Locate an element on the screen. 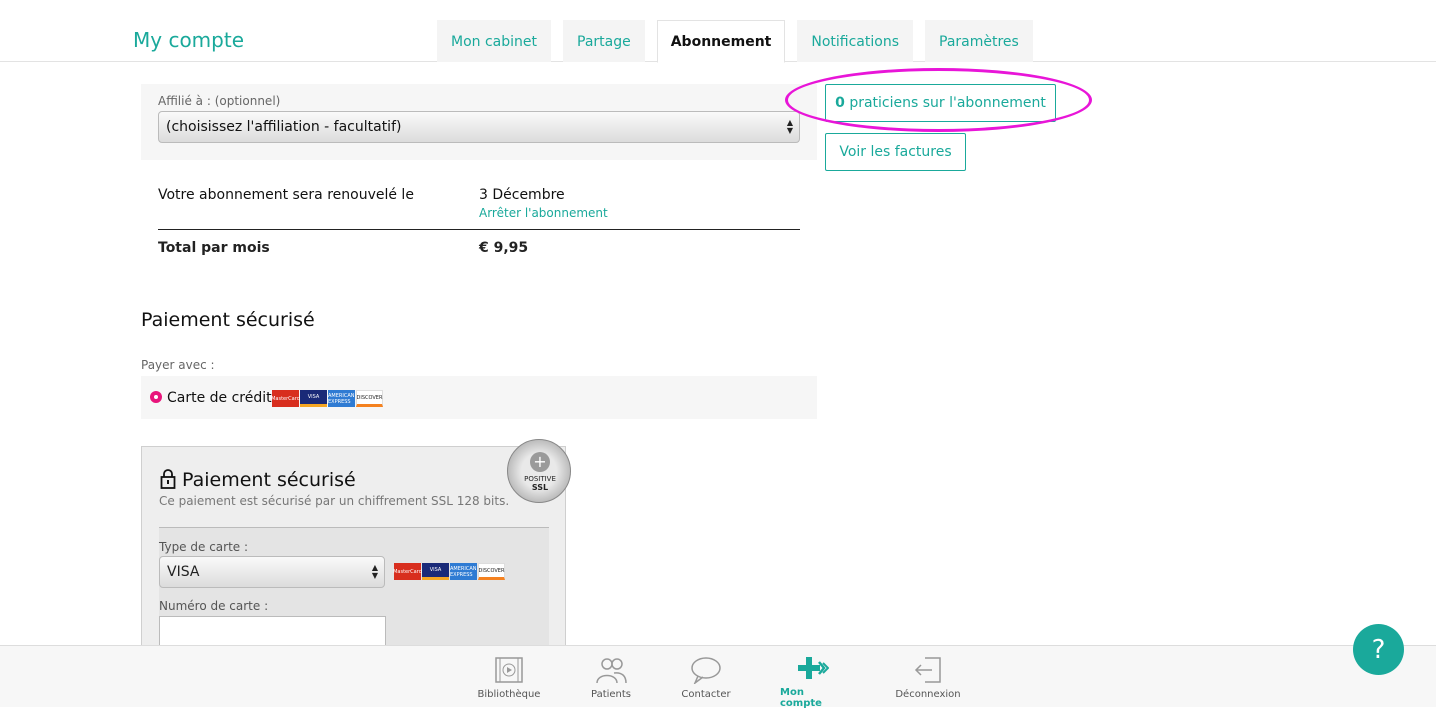  card-number-label: Numéro de carte : is located at coordinates (214, 606).